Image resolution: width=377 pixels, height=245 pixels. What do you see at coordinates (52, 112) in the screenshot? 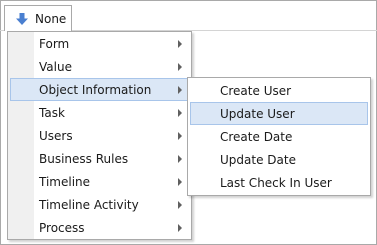
I see `menu-item-label: Task` at bounding box center [52, 112].